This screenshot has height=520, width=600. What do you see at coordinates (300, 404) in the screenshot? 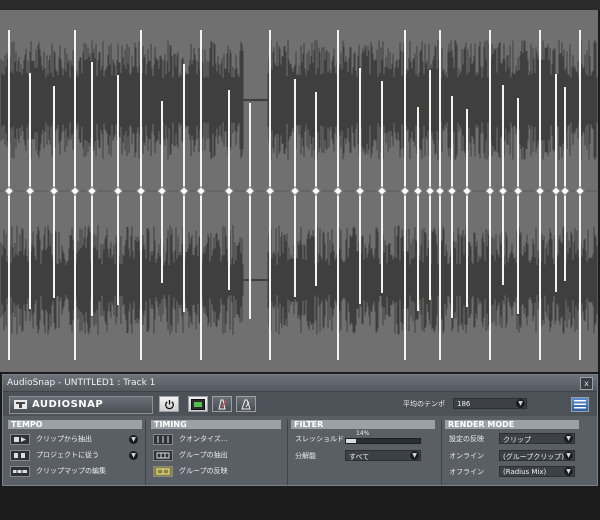
I see `panel-toolbar: AUDIOSNAP 平均のテンポ 186 ▼` at bounding box center [300, 404].